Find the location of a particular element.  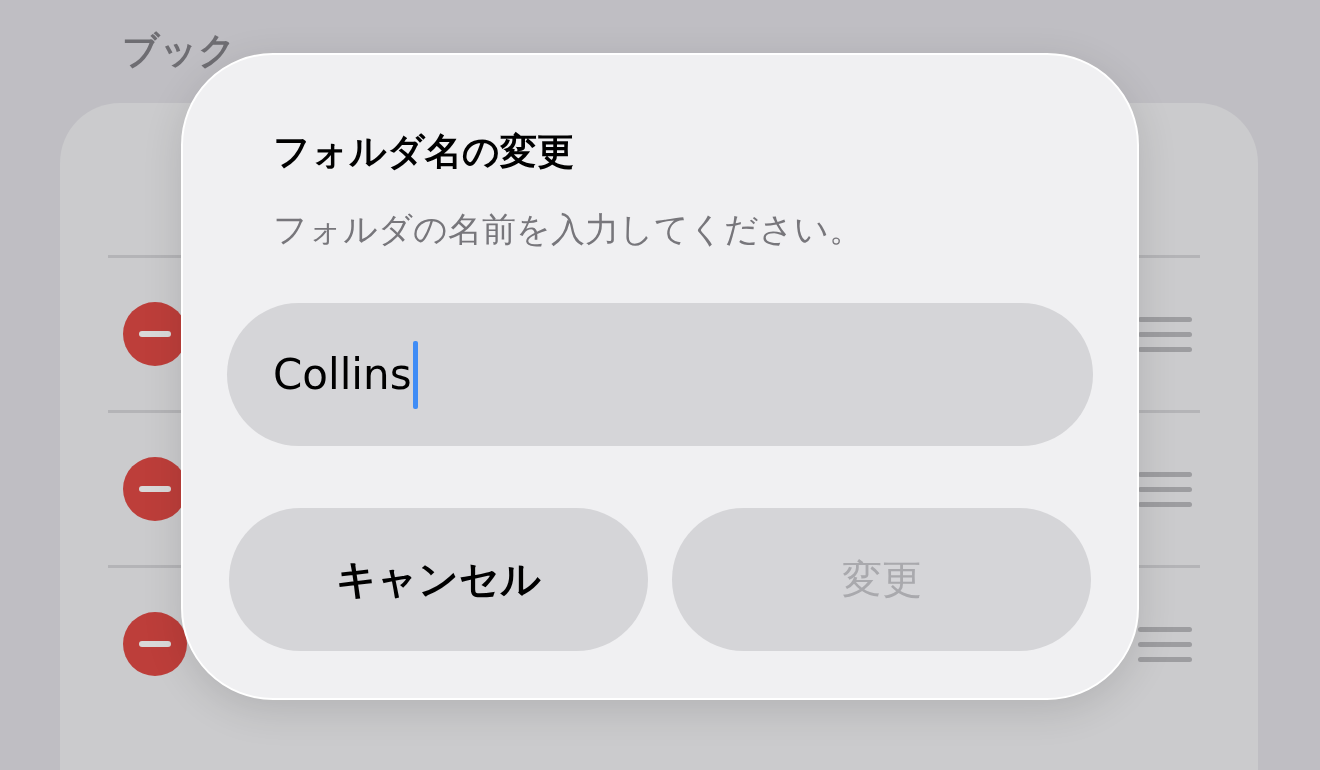

dialog-message: フォルダの名前を入力してください。 is located at coordinates (568, 229).